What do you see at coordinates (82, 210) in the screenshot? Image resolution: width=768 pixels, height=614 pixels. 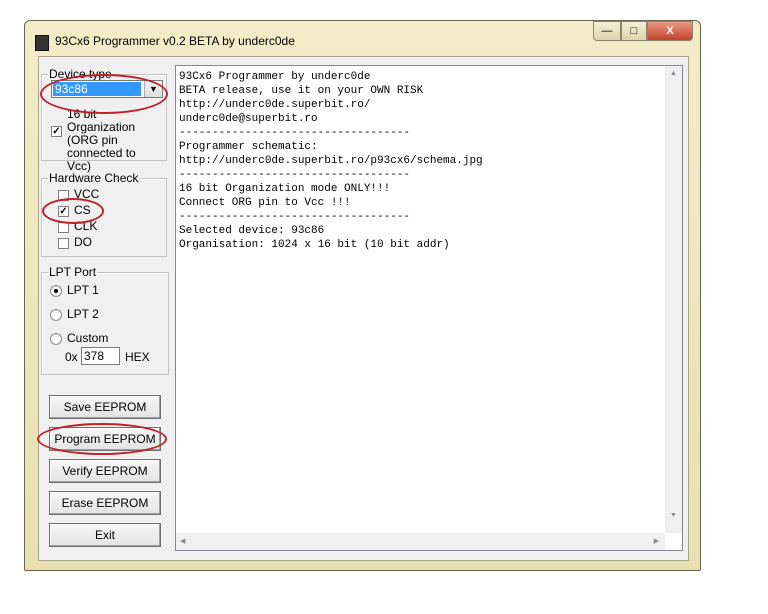 I see `cs-label: CS` at bounding box center [82, 210].